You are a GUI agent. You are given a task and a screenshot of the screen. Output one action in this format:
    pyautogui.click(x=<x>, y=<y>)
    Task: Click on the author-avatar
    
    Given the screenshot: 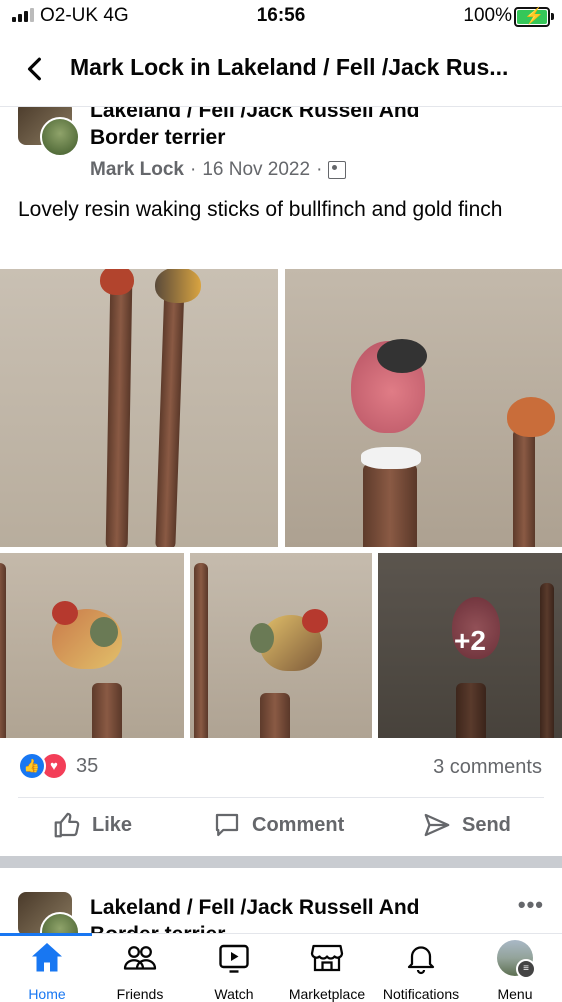 What is the action you would take?
    pyautogui.click(x=60, y=137)
    